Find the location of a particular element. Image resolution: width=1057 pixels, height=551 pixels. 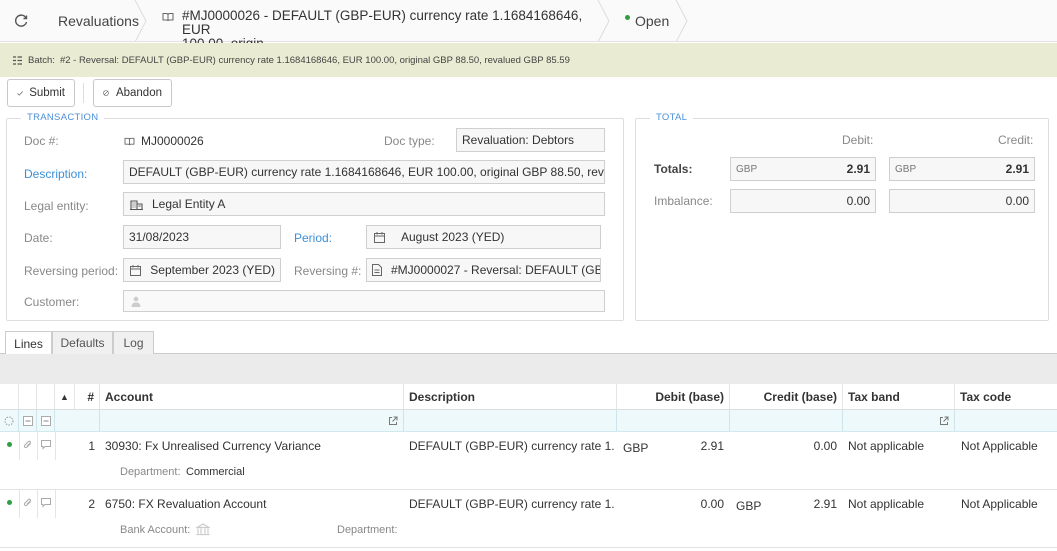

header-debit: Debit (base) is located at coordinates (673, 397).